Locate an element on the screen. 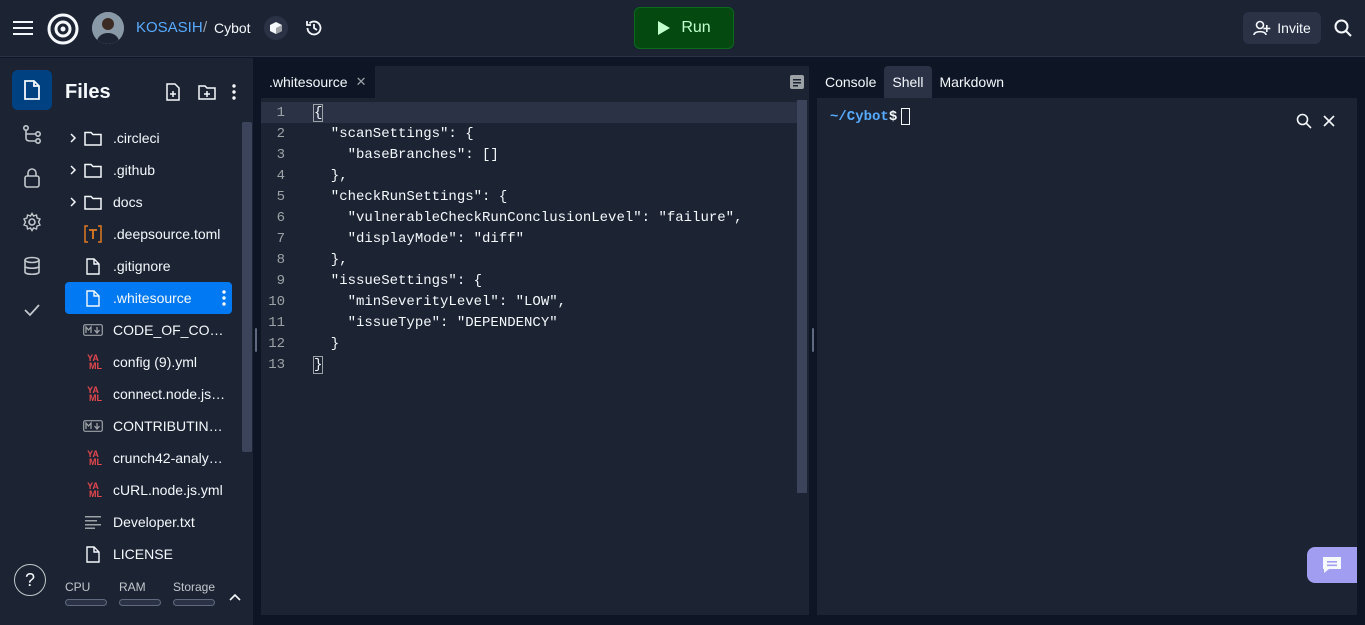 The width and height of the screenshot is (1365, 625). question-icon: ? is located at coordinates (29, 579).